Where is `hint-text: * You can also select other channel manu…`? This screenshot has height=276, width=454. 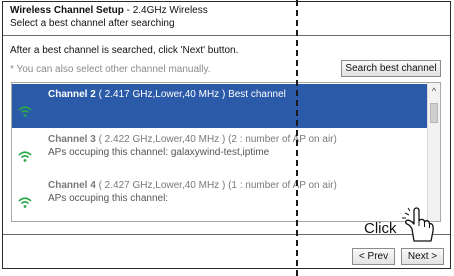 hint-text: * You can also select other channel manu… is located at coordinates (110, 69).